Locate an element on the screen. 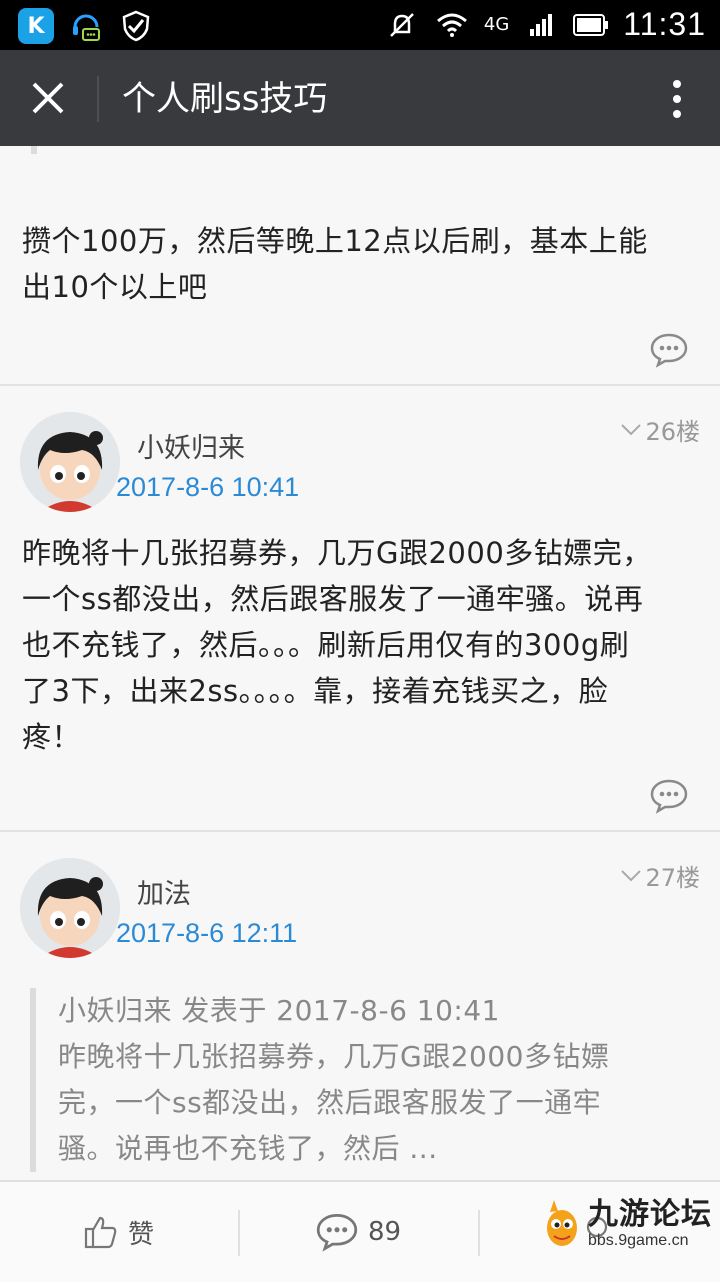 The height and width of the screenshot is (1282, 720). comment-button: 89 is located at coordinates (358, 1232).